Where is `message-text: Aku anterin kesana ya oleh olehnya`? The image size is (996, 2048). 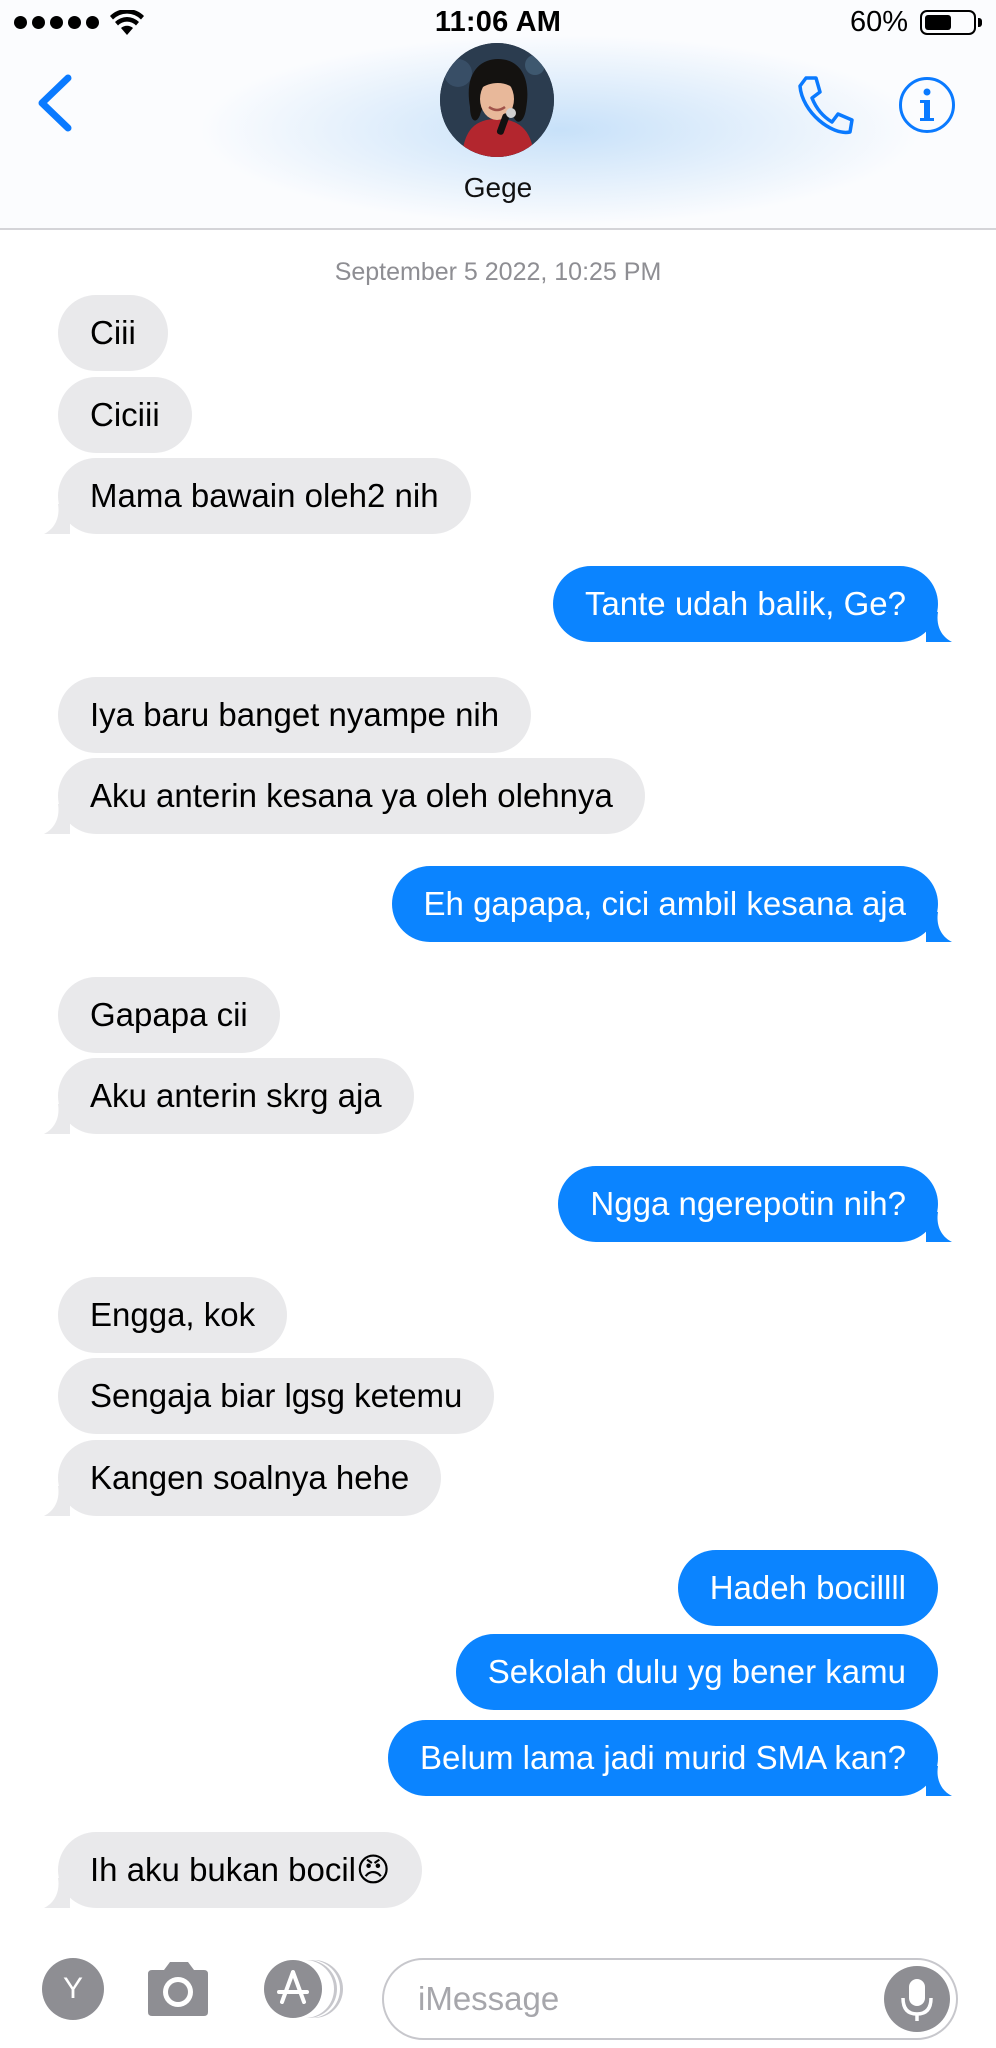 message-text: Aku anterin kesana ya oleh olehnya is located at coordinates (351, 795).